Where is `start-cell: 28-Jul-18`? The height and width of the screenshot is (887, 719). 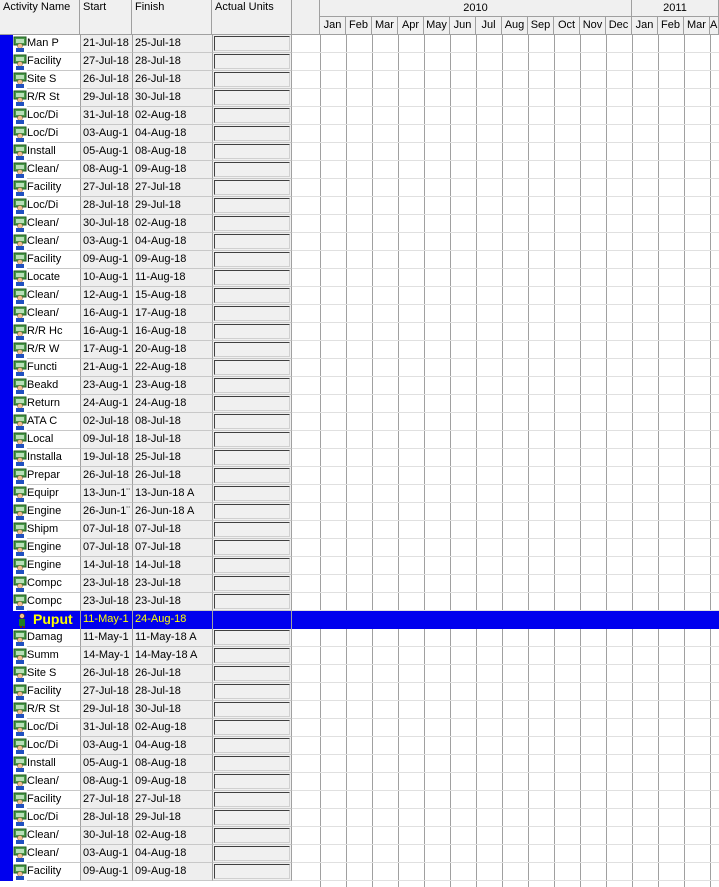
start-cell: 28-Jul-18 is located at coordinates (106, 206).